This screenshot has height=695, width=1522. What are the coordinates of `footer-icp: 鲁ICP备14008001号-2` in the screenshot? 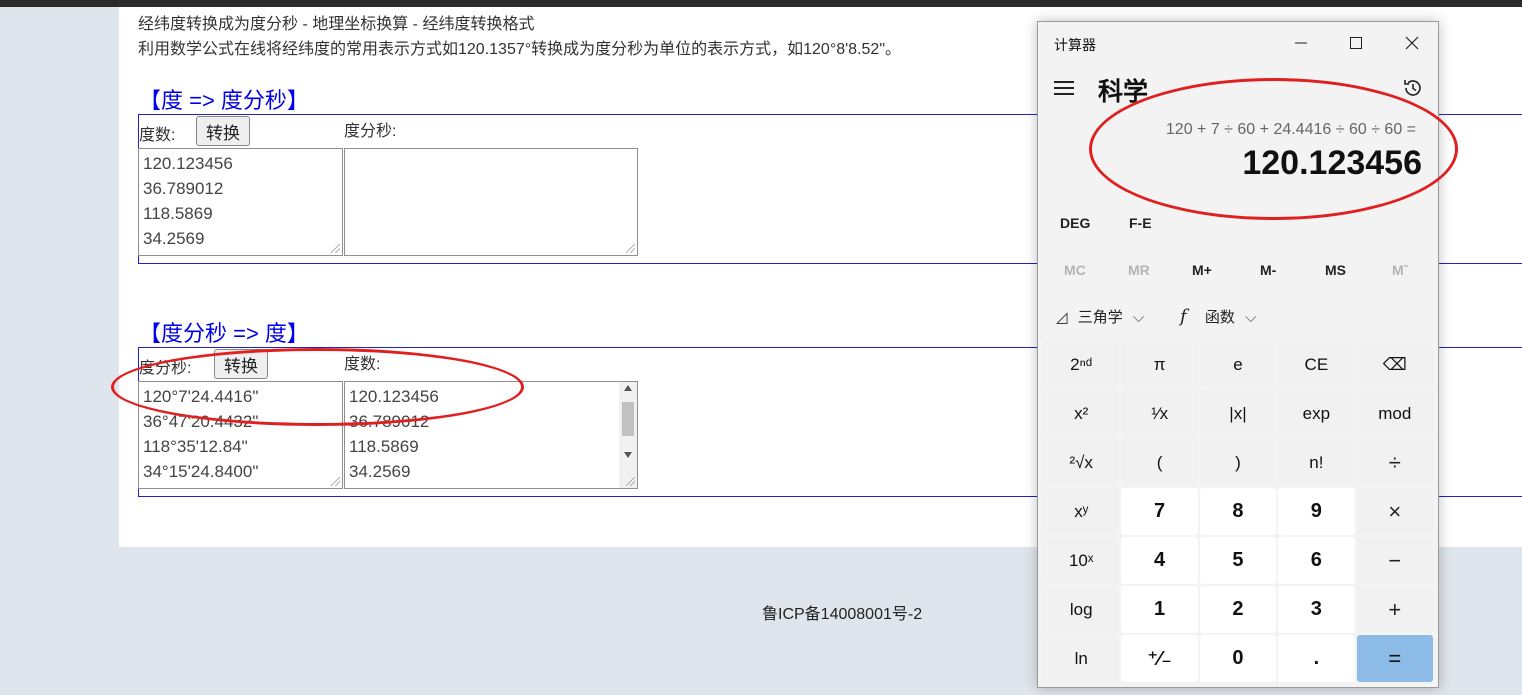 It's located at (842, 614).